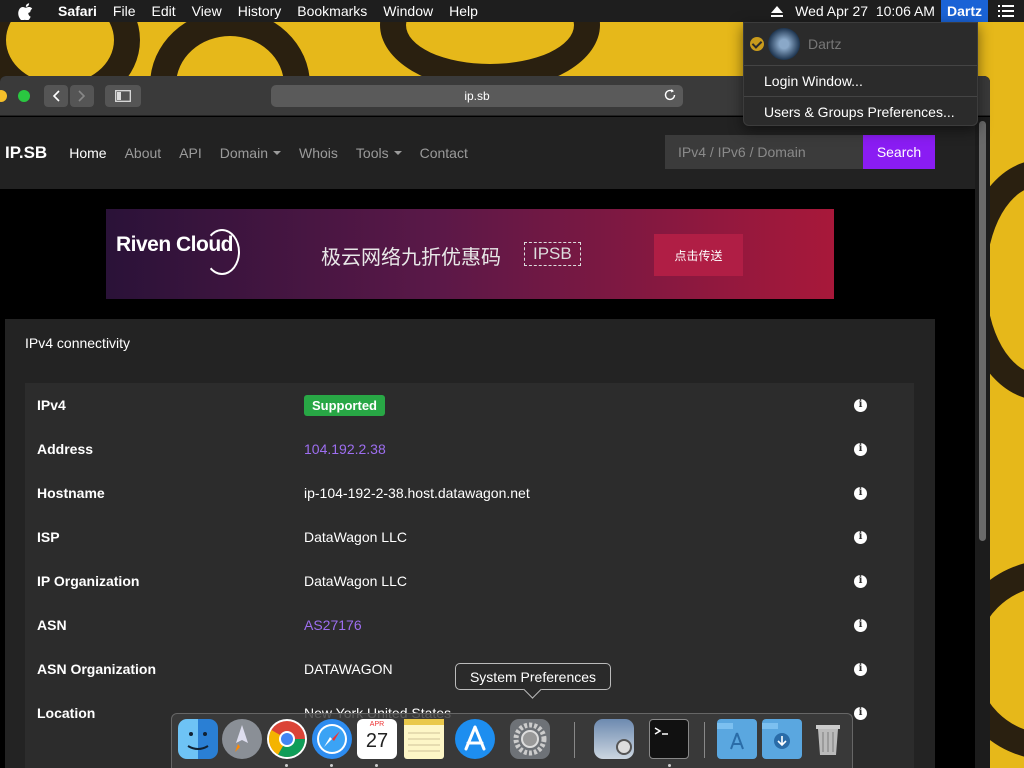 Image resolution: width=1024 pixels, height=768 pixels. I want to click on nav-contact: Contact, so click(444, 153).